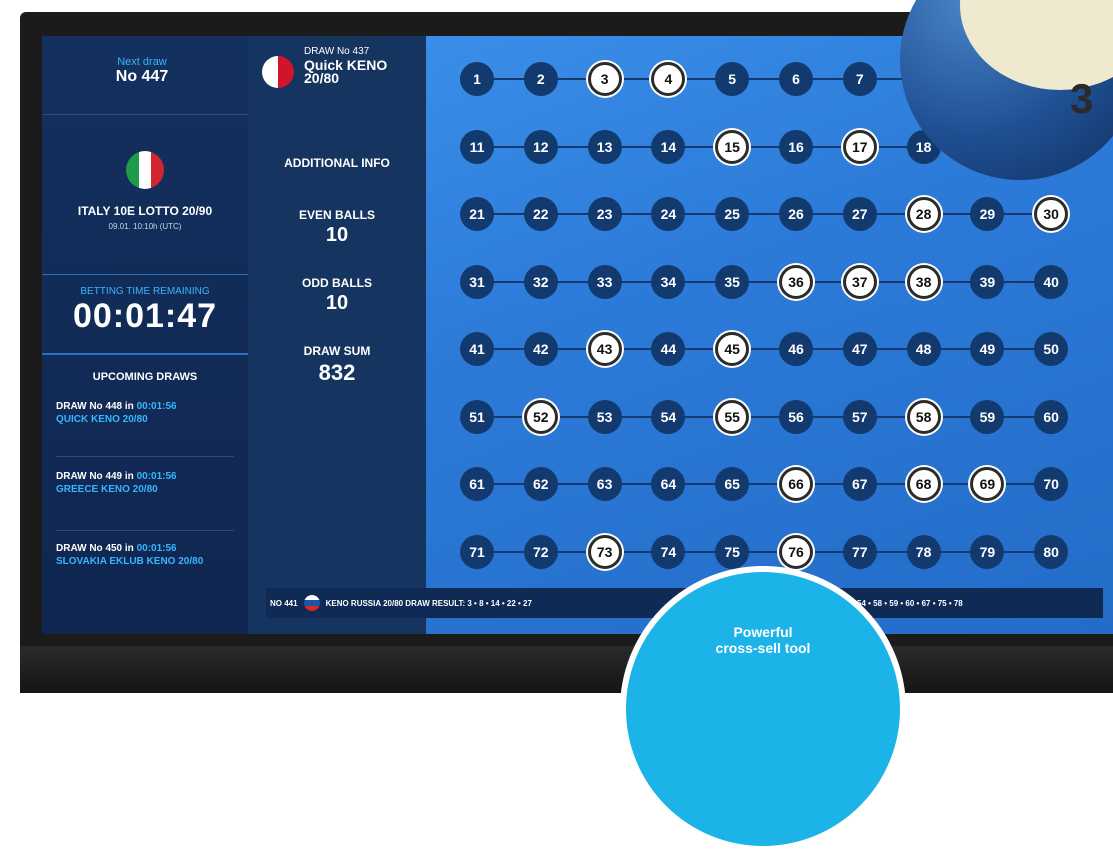 The image size is (1113, 852). Describe the element at coordinates (923, 281) in the screenshot. I see `keno-ball-38: 38` at that location.